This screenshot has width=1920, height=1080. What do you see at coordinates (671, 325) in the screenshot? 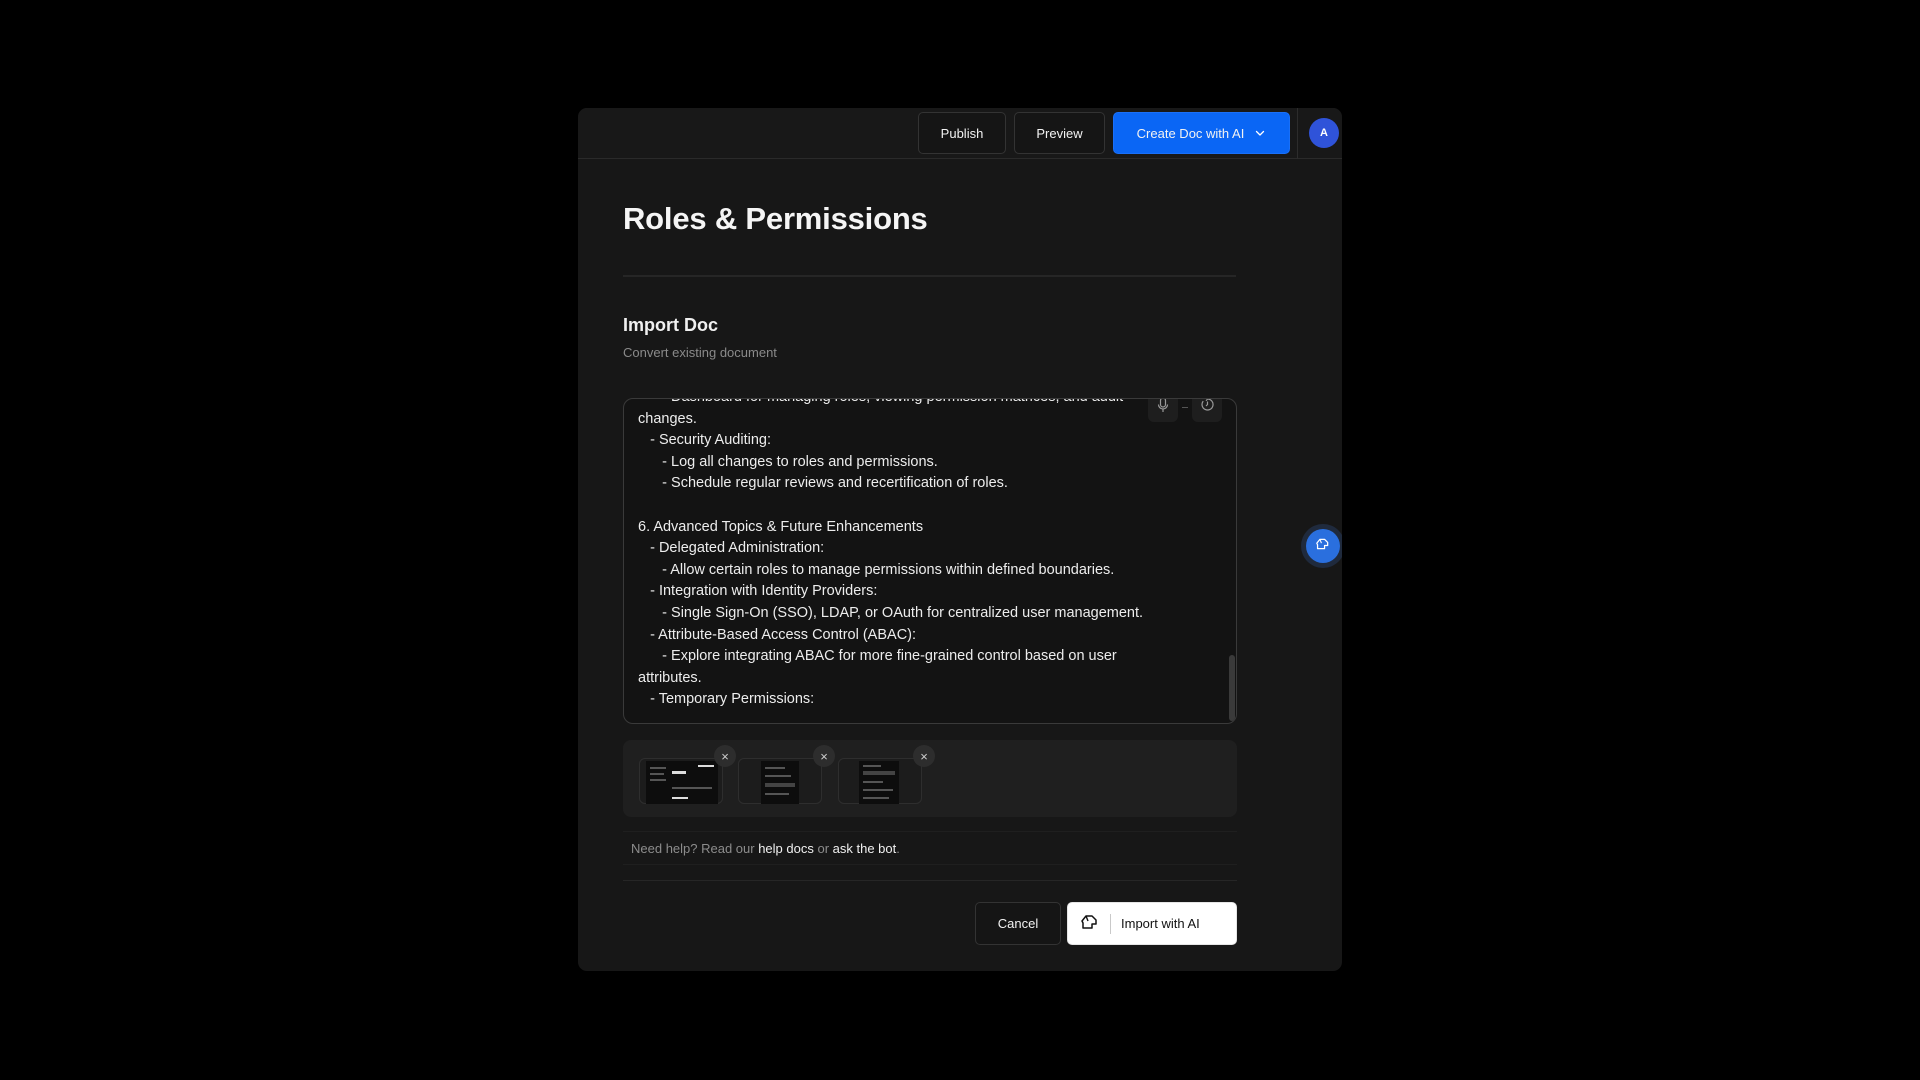
I see `section-title: Import Doc` at bounding box center [671, 325].